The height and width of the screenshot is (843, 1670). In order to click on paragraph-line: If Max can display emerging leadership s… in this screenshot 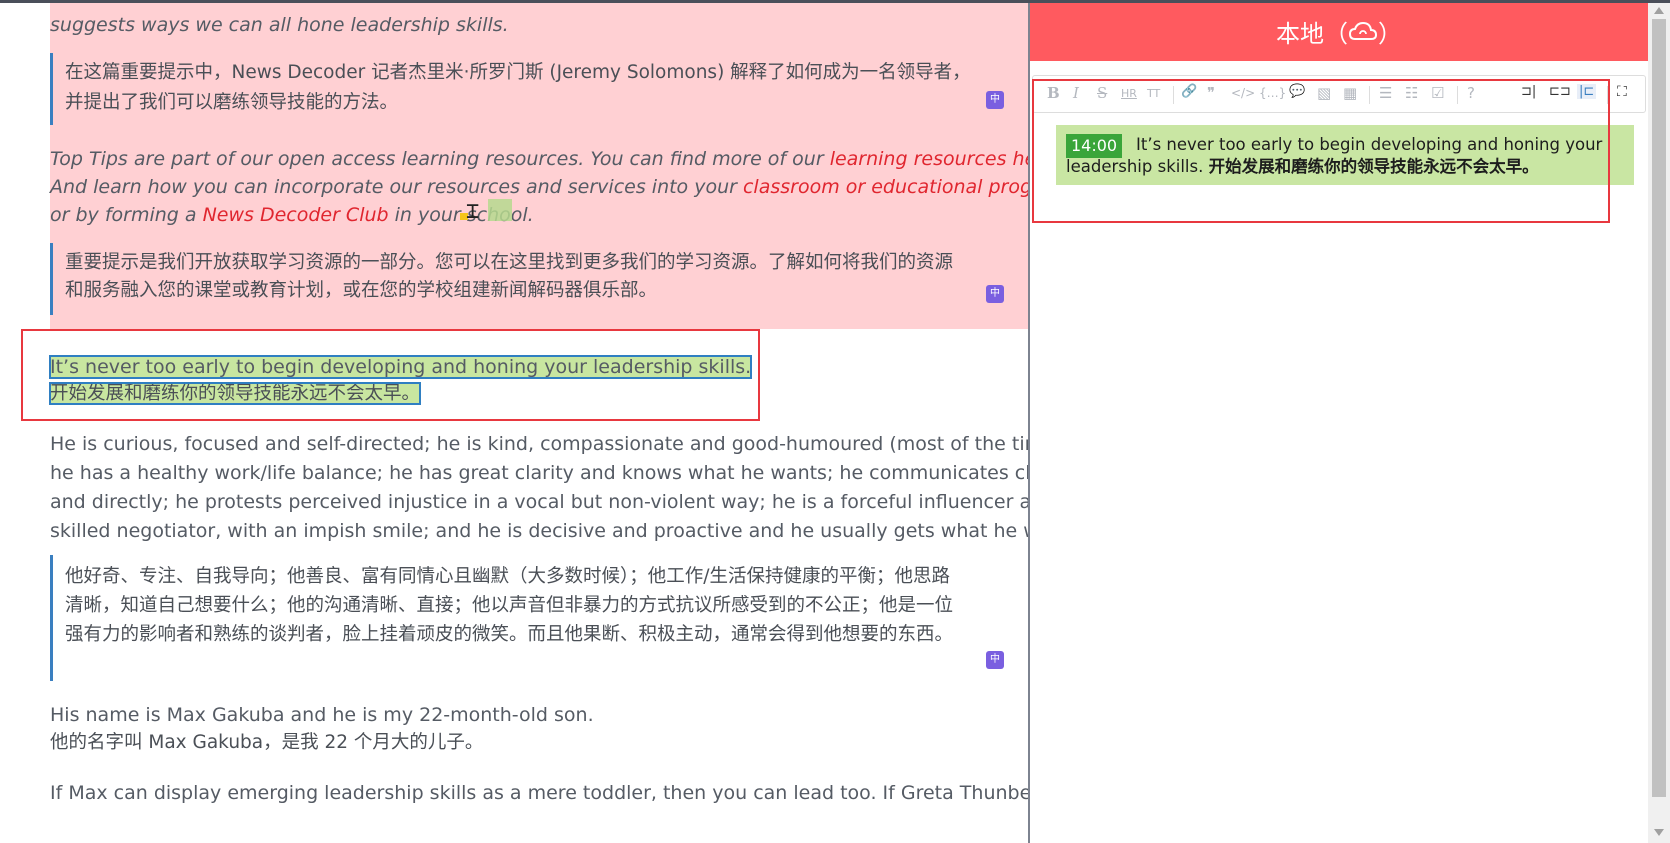, I will do `click(539, 793)`.